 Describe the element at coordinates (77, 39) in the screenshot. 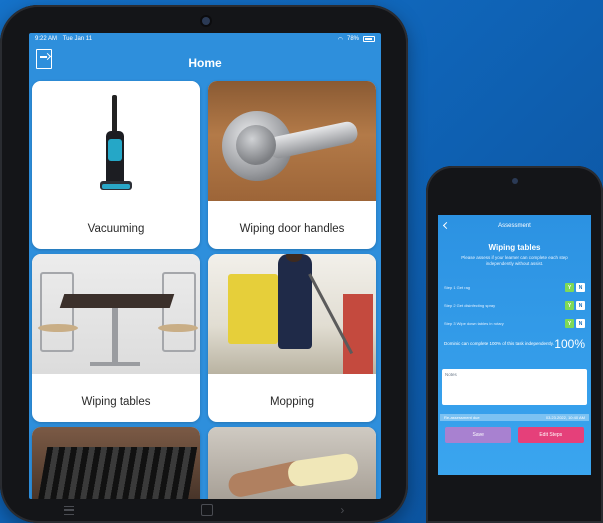

I see `status-date: Tue Jan 11` at that location.